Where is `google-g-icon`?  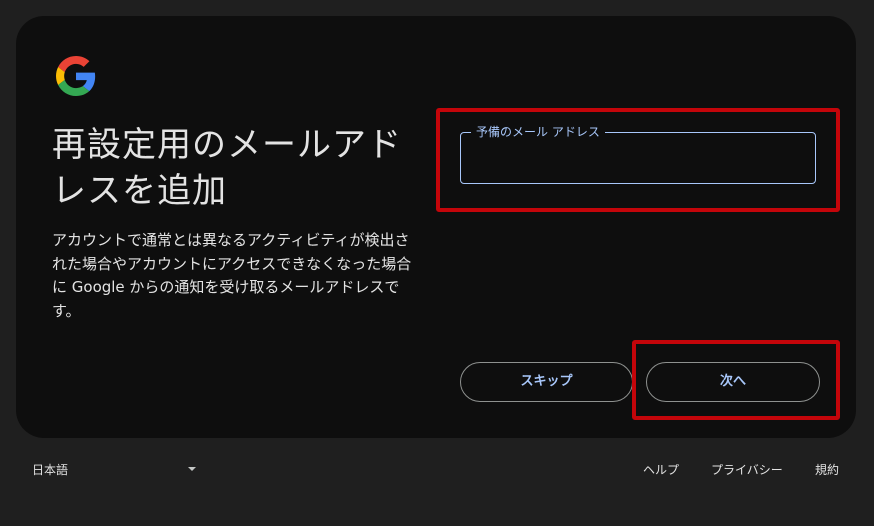
google-g-icon is located at coordinates (76, 76).